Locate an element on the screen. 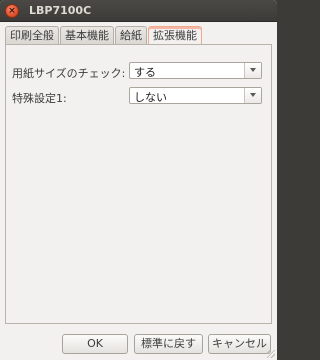  close-icon: × is located at coordinates (12, 11).